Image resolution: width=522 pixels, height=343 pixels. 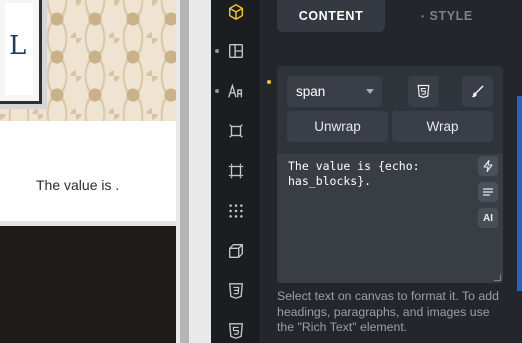 I want to click on html5-tag-button, so click(x=423, y=91).